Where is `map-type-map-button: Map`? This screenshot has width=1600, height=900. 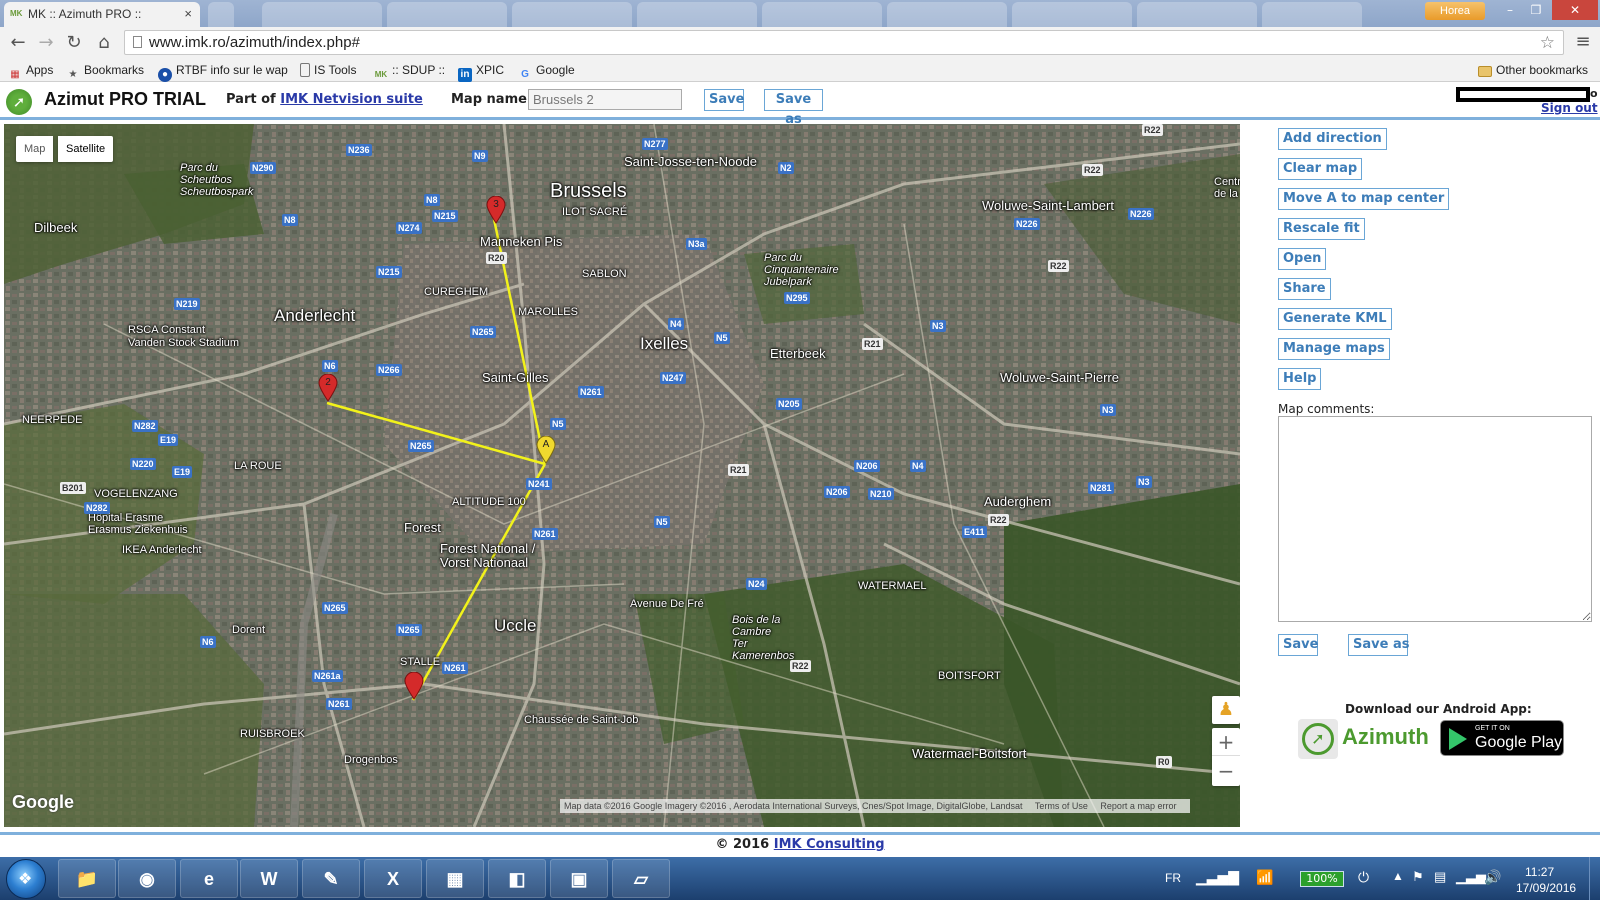 map-type-map-button: Map is located at coordinates (35, 149).